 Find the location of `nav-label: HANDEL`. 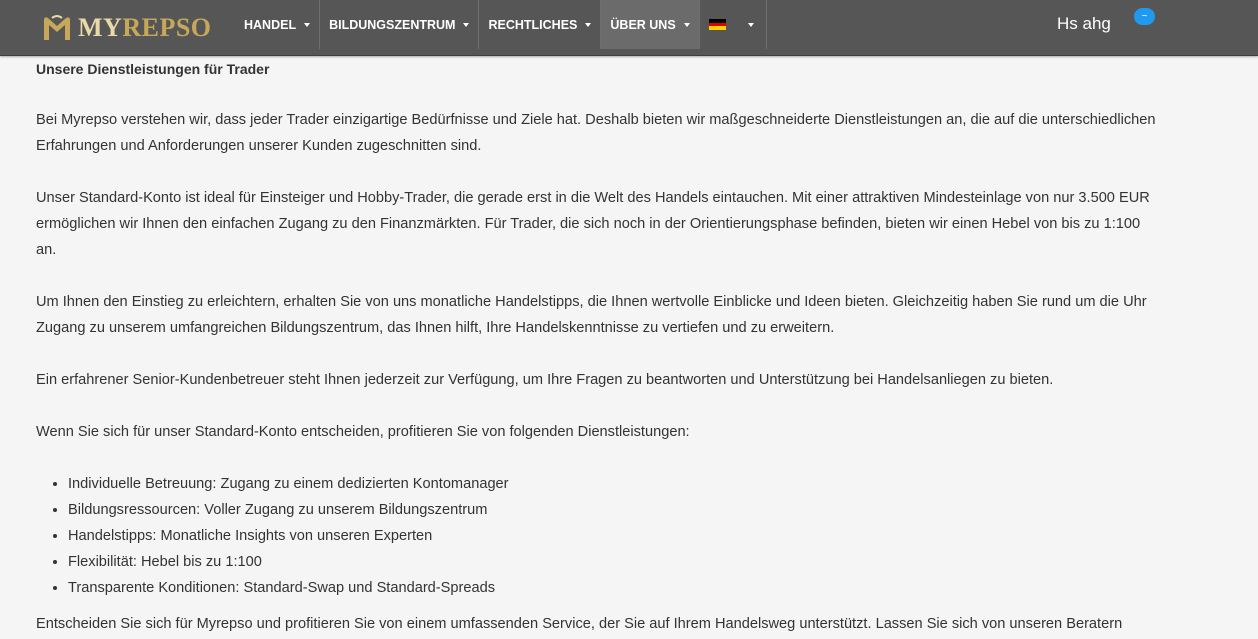

nav-label: HANDEL is located at coordinates (270, 24).